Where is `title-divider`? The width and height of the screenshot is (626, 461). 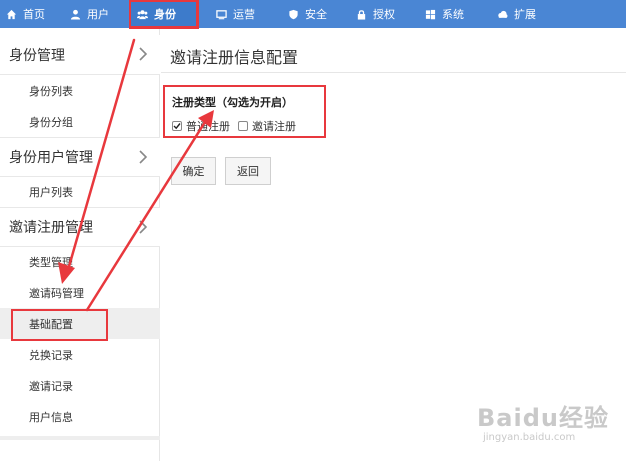 title-divider is located at coordinates (393, 72).